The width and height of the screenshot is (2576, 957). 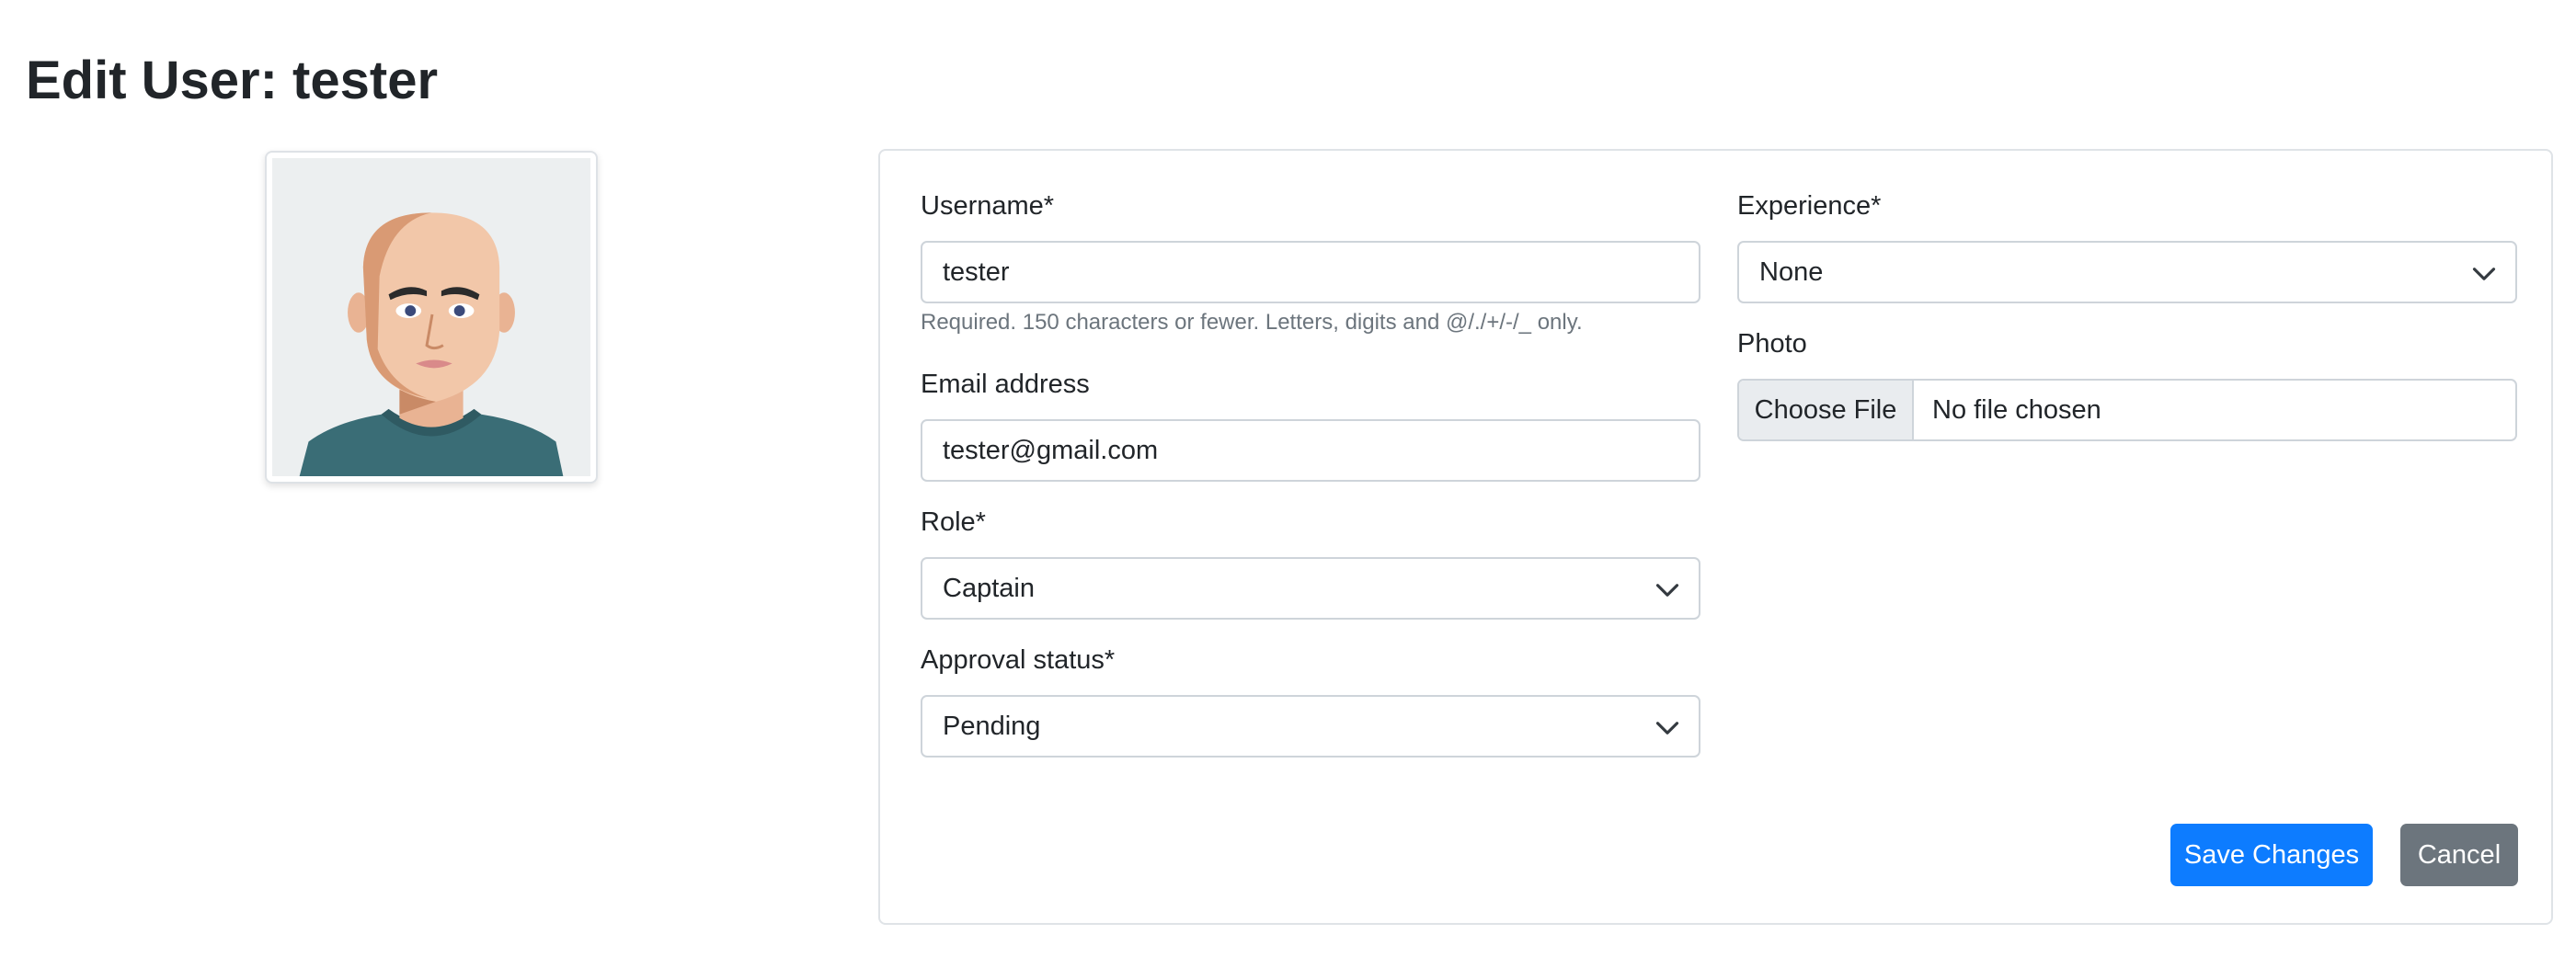 I want to click on save-changes-button: Save Changes, so click(x=2272, y=855).